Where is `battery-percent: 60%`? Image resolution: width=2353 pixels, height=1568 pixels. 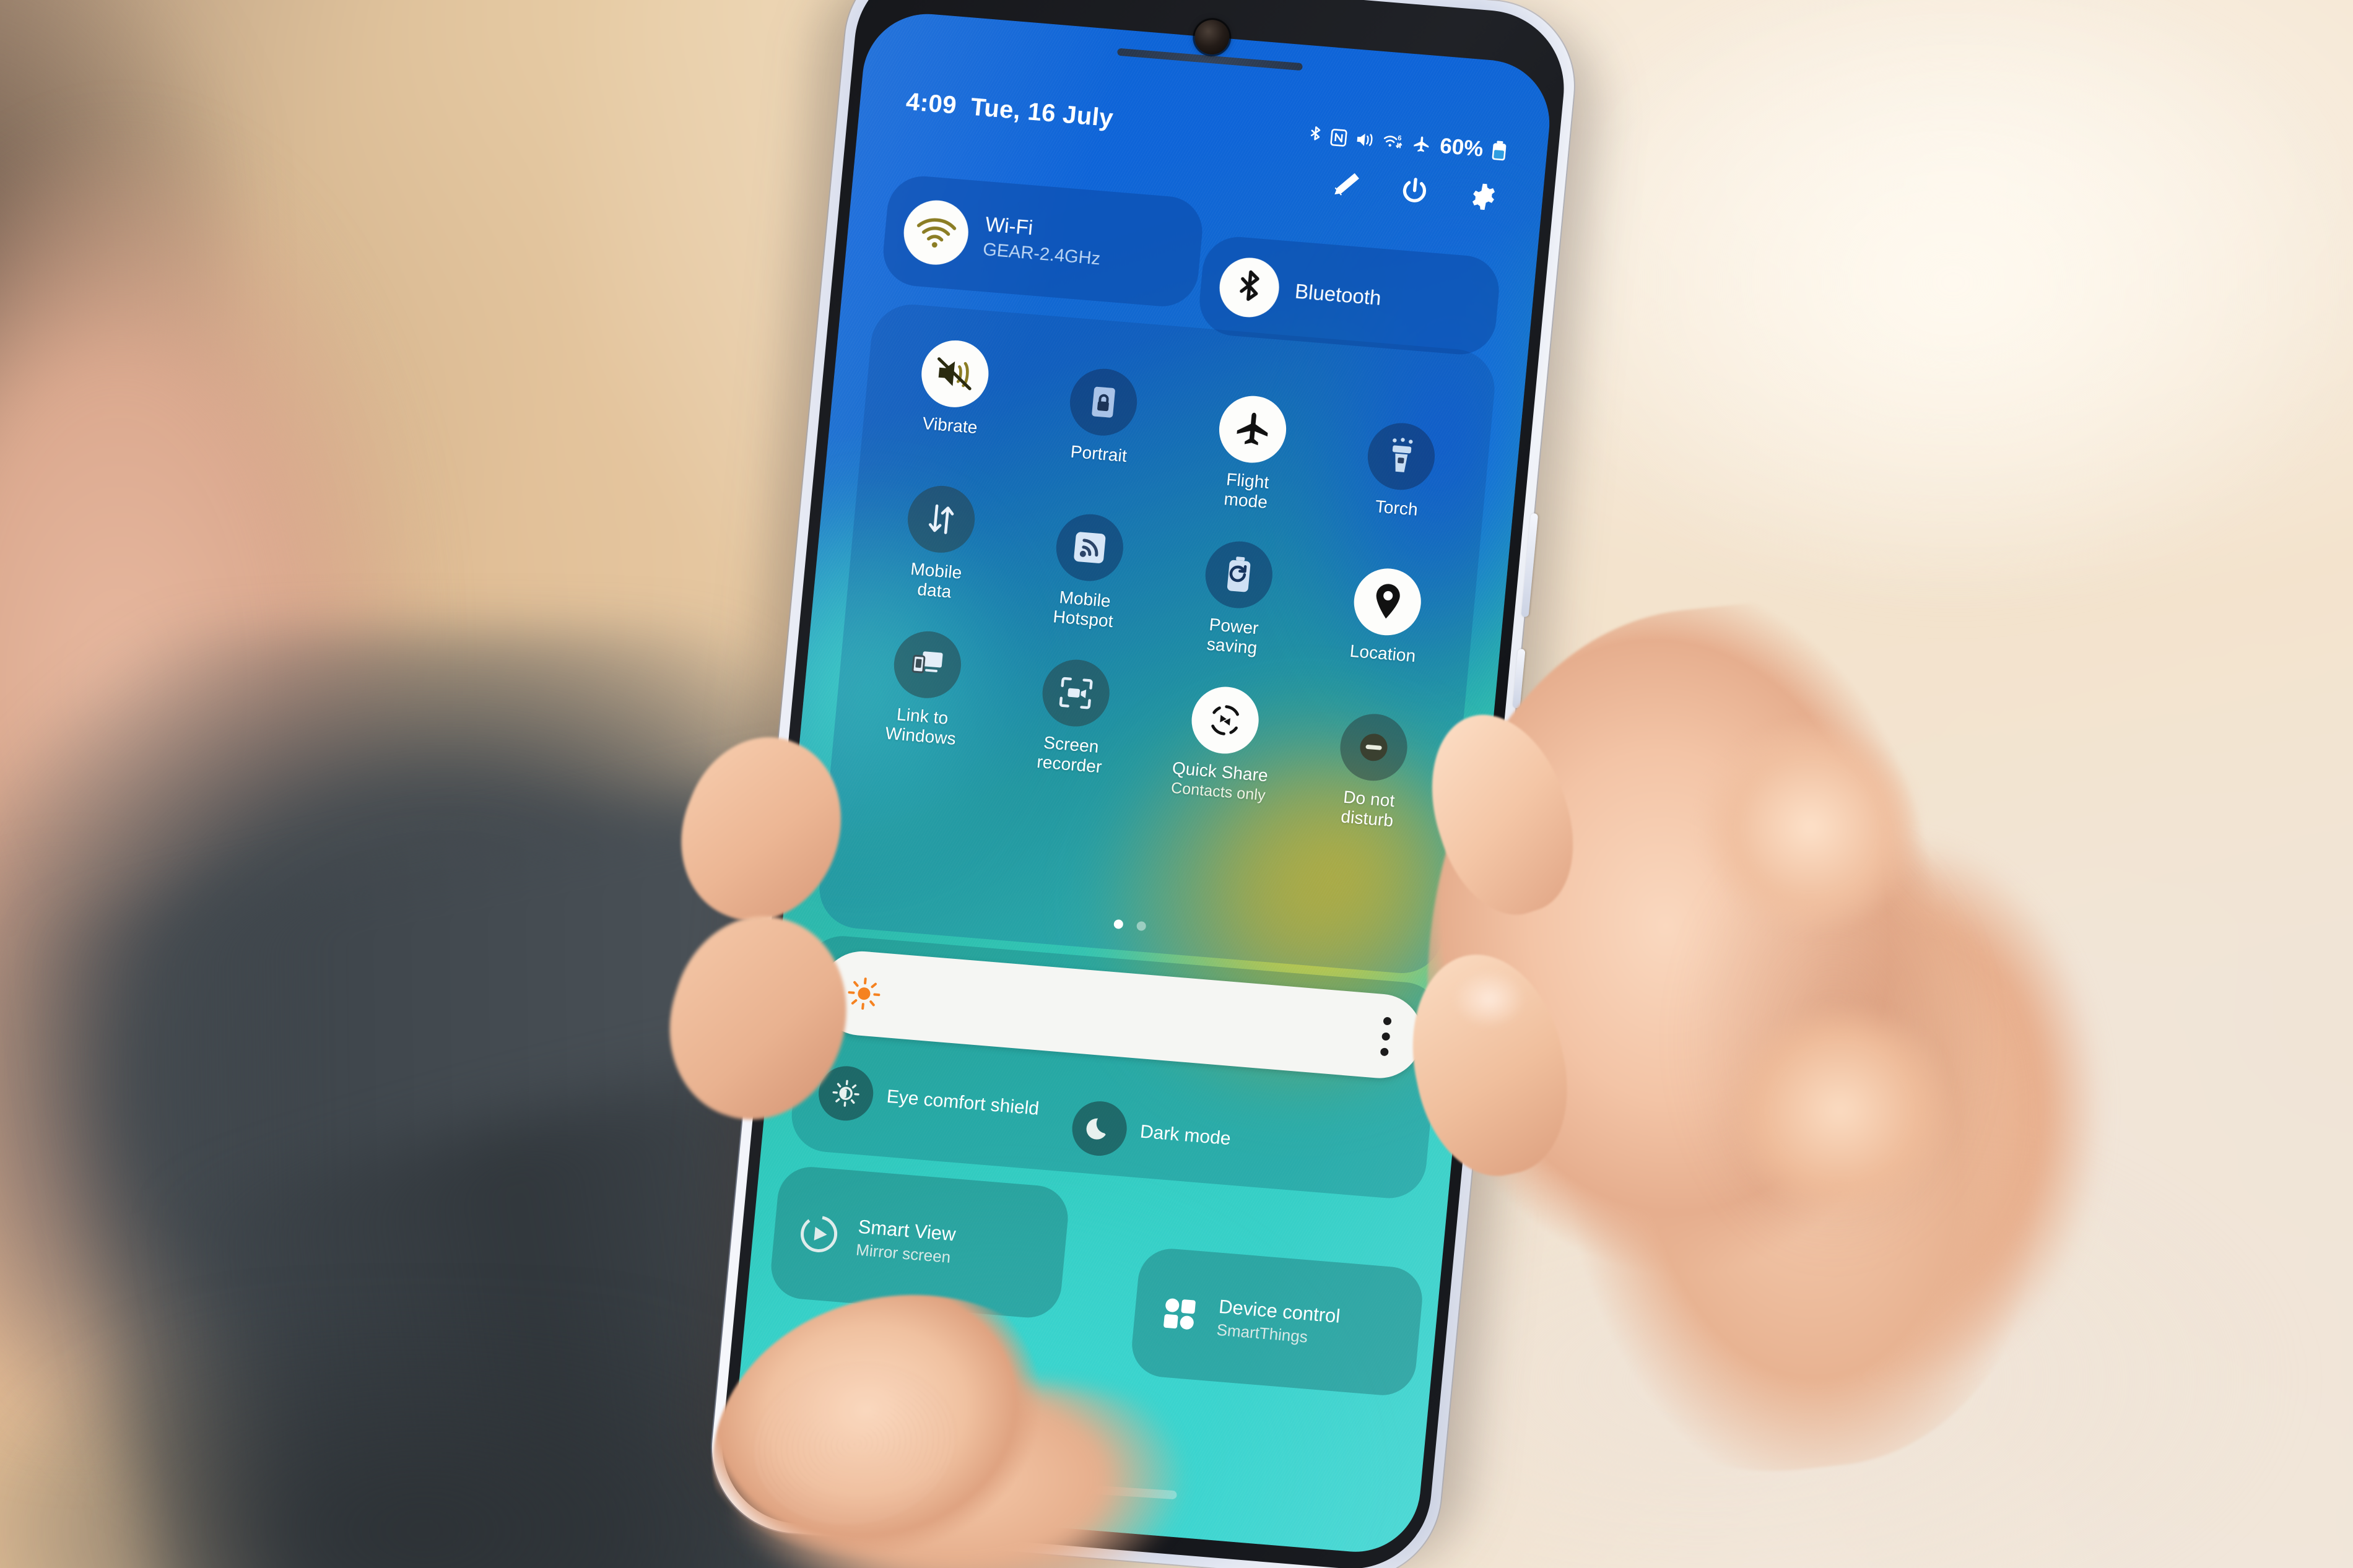
battery-percent: 60% is located at coordinates (1461, 147).